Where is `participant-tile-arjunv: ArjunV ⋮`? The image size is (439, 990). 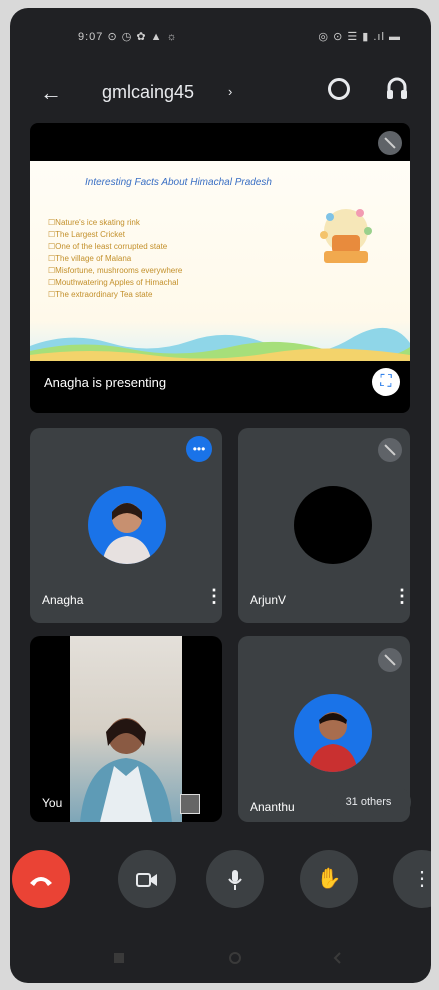
participant-tile-arjunv: ArjunV ⋮ is located at coordinates (324, 525).